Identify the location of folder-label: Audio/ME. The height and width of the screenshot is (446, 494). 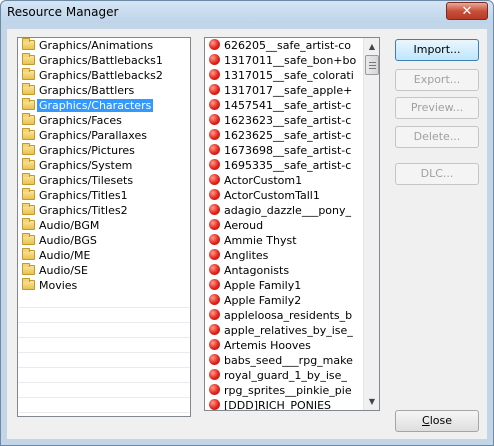
(65, 255).